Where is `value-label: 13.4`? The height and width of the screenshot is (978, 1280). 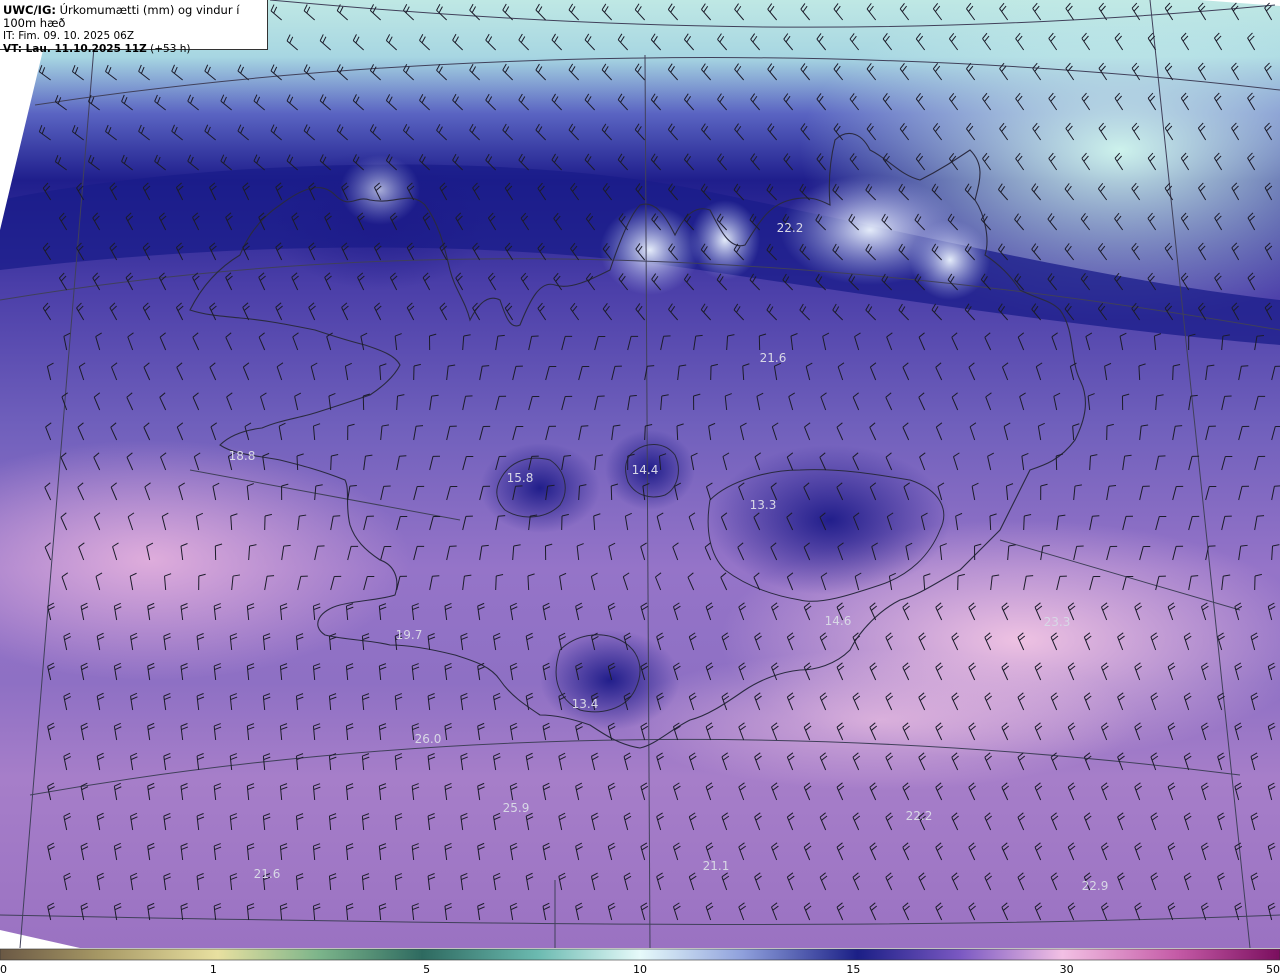 value-label: 13.4 is located at coordinates (585, 704).